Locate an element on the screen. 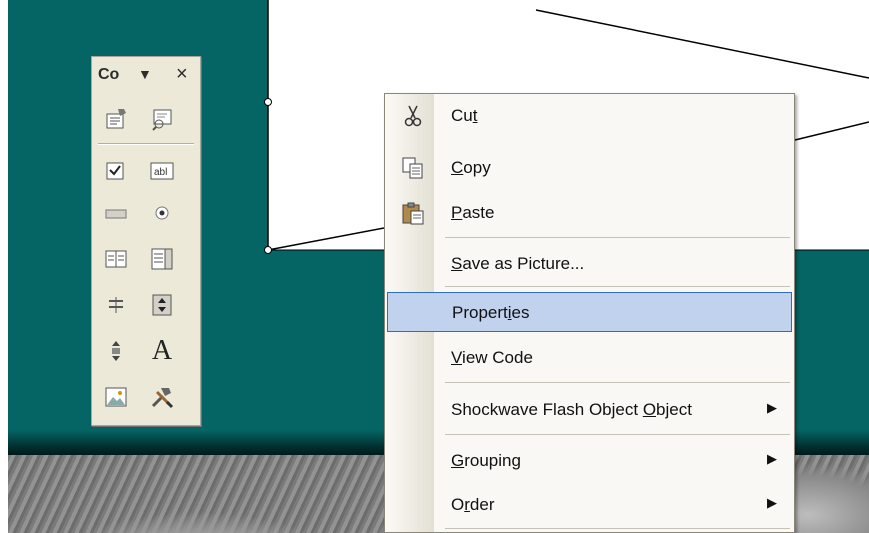  menu-item-view-code: View Code is located at coordinates (589, 358).